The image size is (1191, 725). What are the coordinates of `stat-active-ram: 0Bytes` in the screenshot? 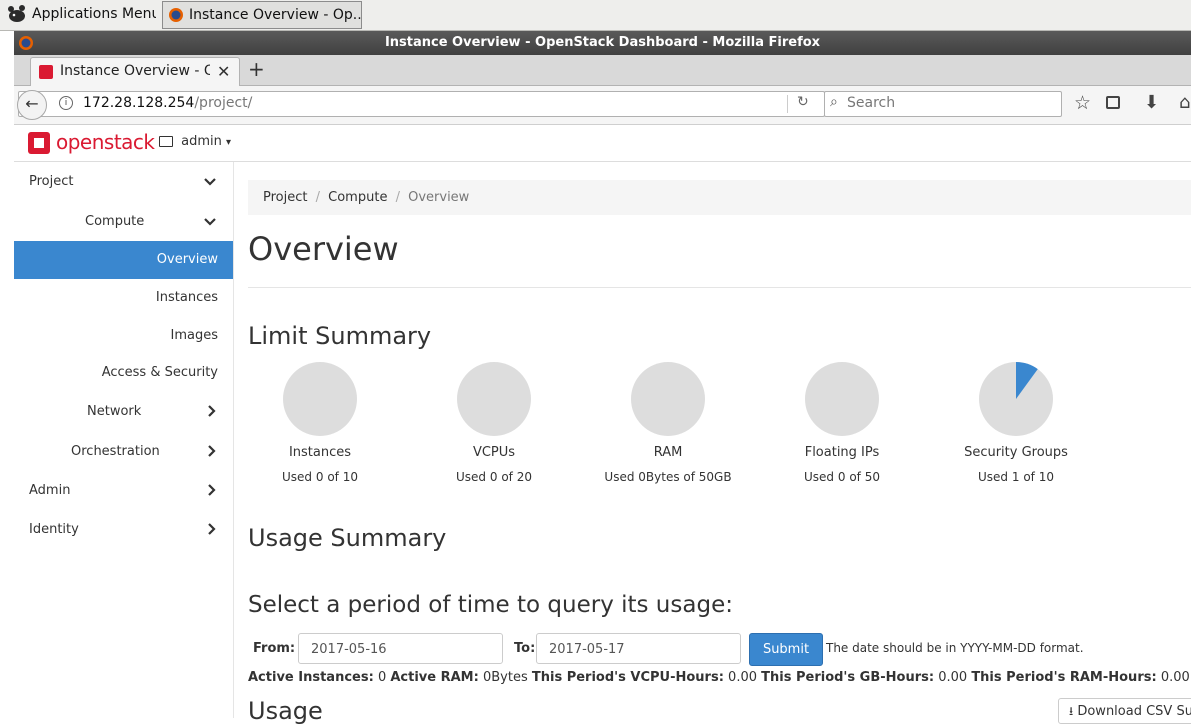 It's located at (505, 677).